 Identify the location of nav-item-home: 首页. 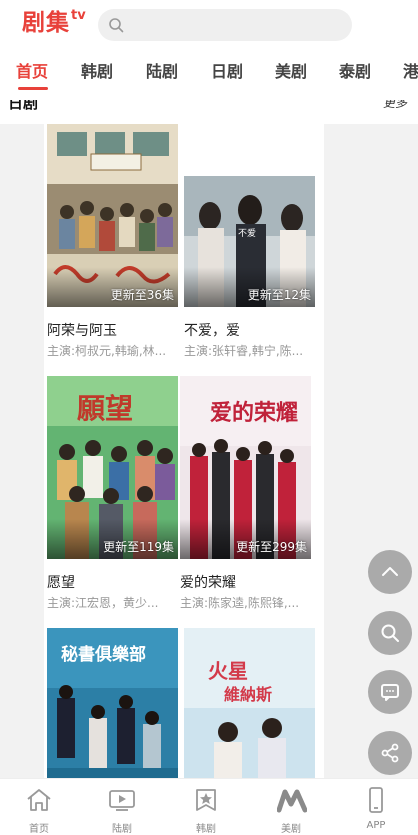
(39, 807).